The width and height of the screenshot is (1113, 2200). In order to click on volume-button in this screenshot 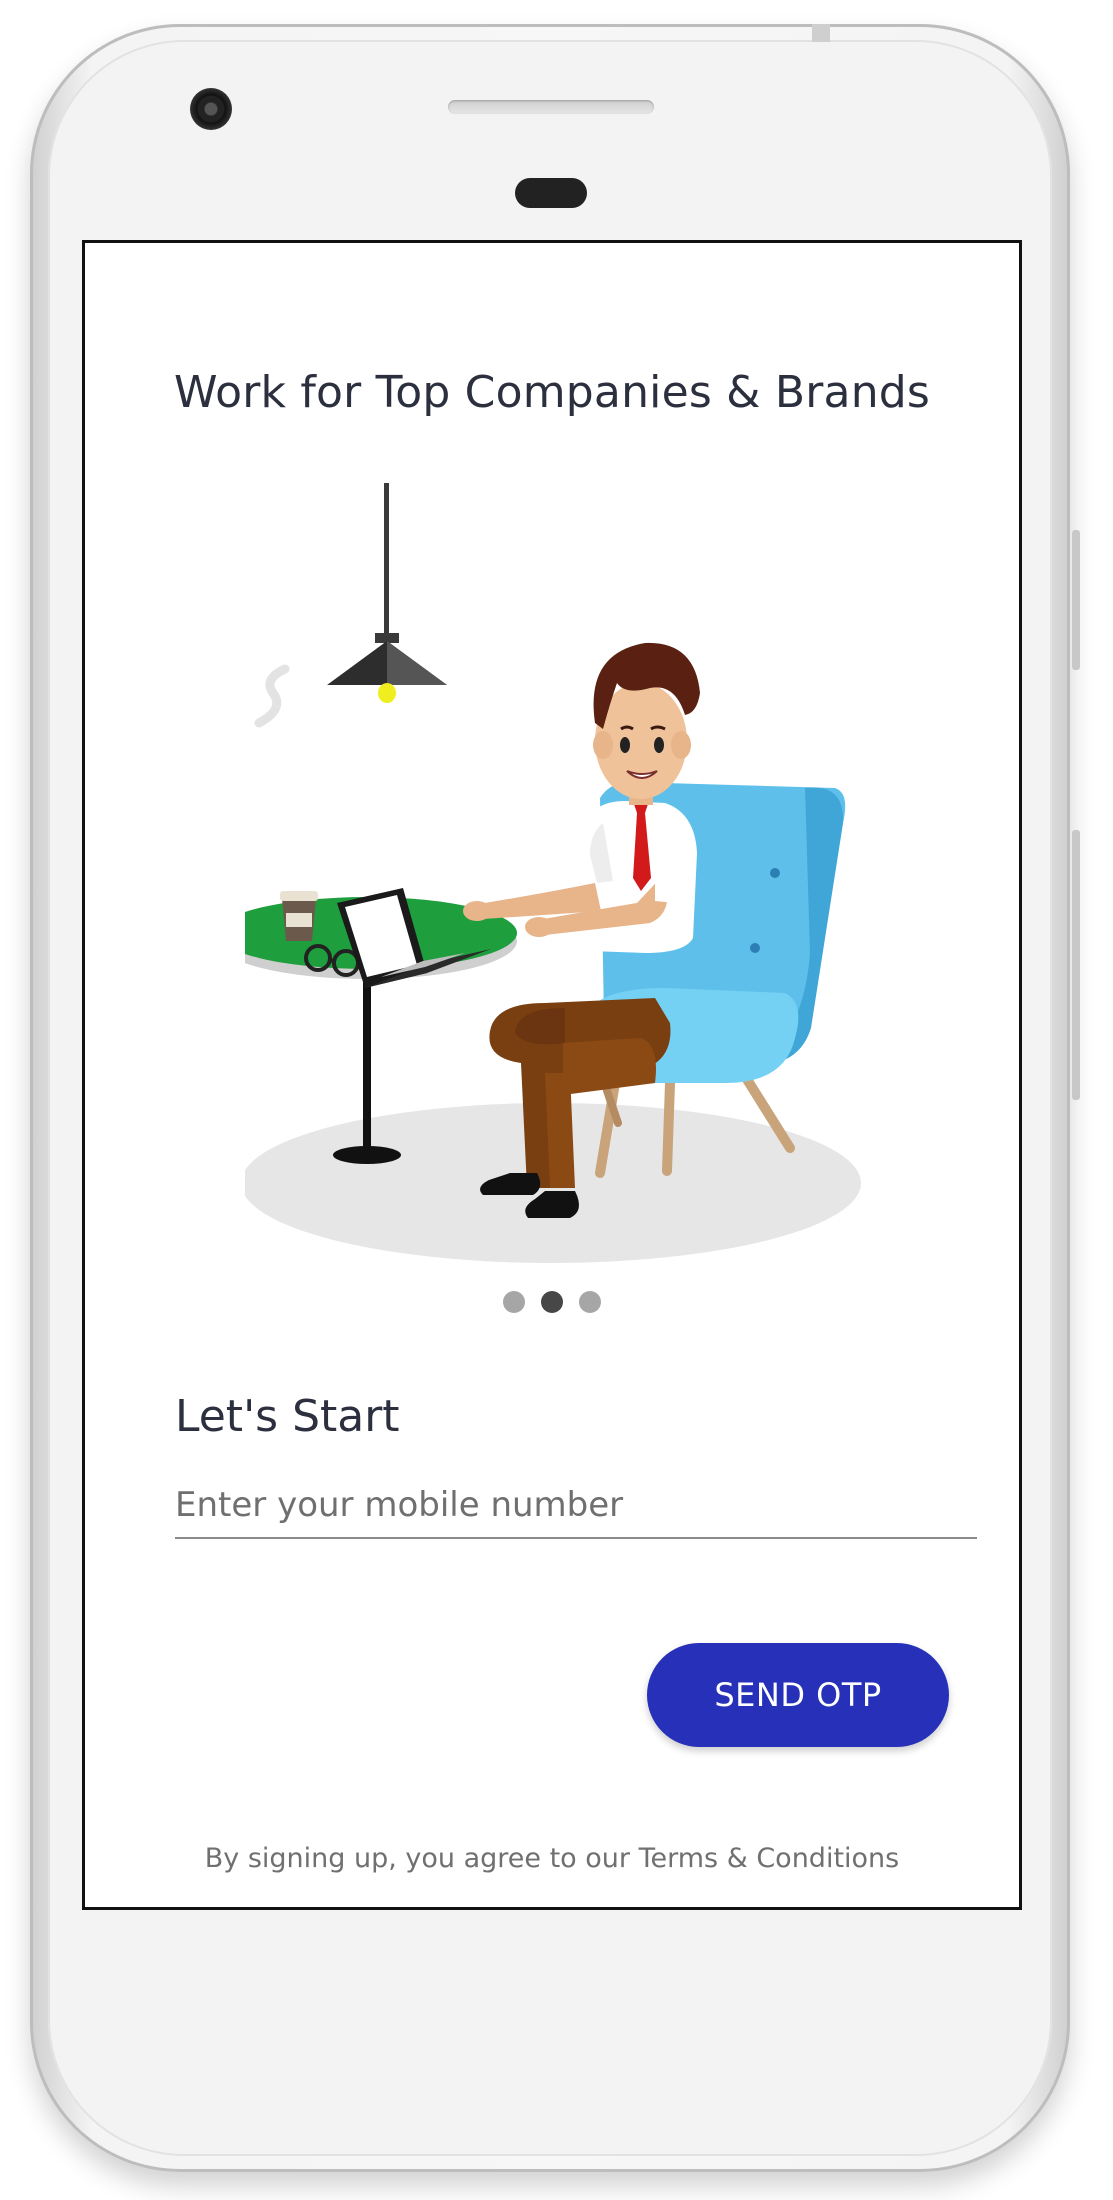, I will do `click(1076, 965)`.